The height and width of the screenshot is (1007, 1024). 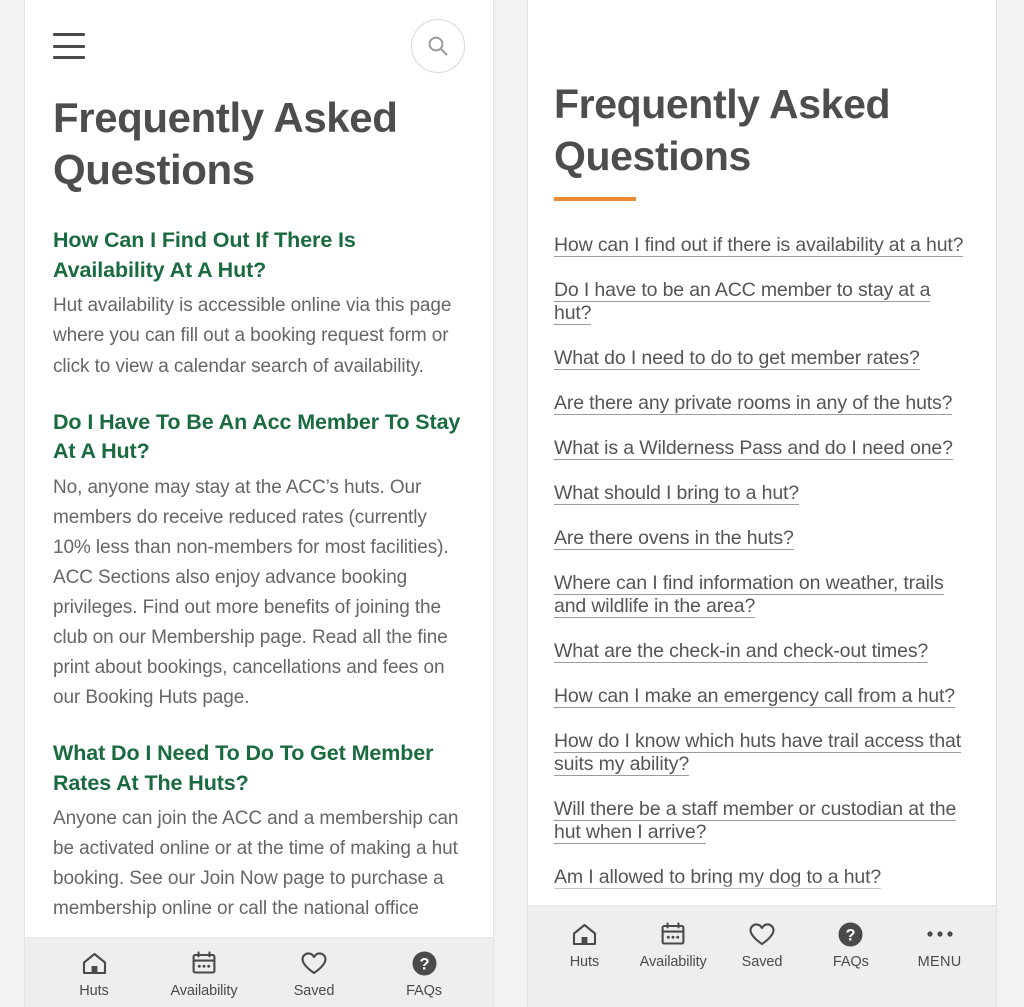 What do you see at coordinates (940, 934) in the screenshot?
I see `ellipsis-icon` at bounding box center [940, 934].